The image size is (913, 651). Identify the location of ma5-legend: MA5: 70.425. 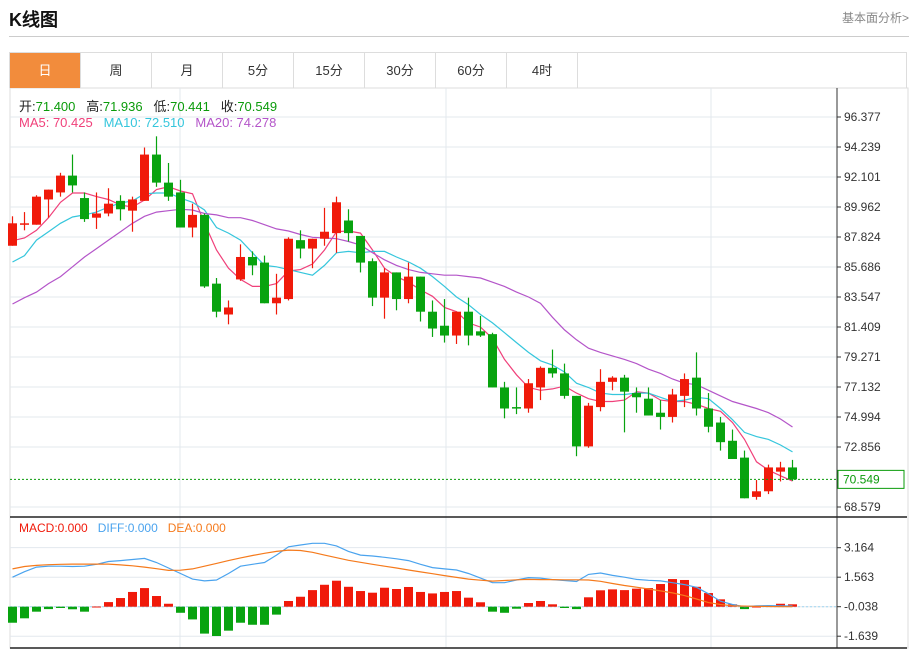
(56, 122).